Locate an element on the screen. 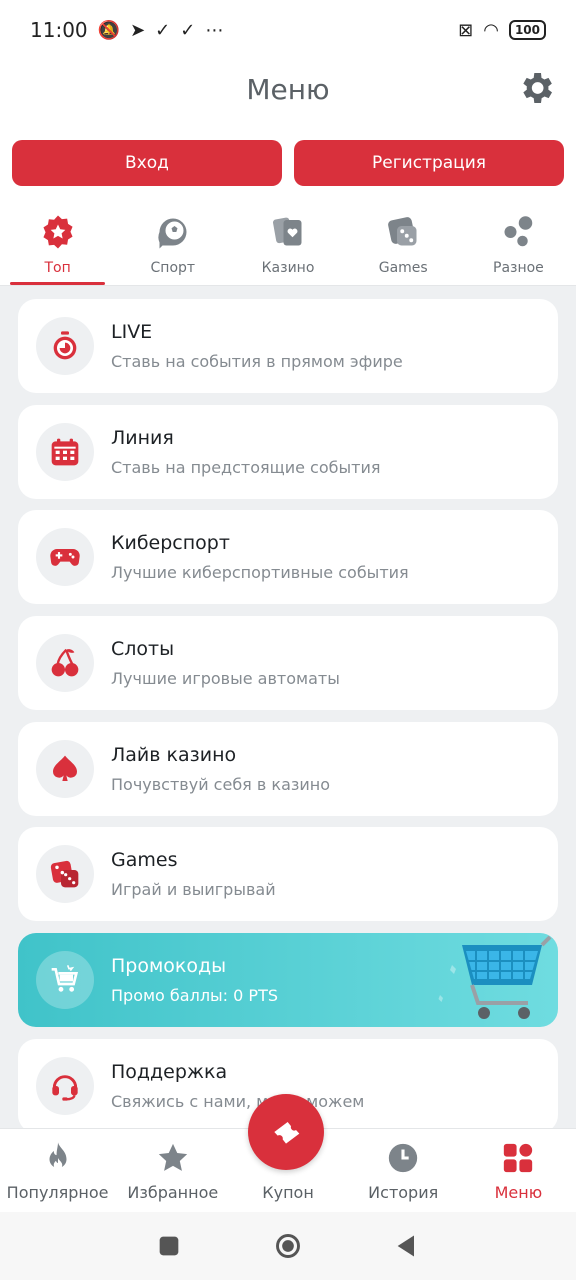  nav-label: Популярное is located at coordinates (57, 1192).